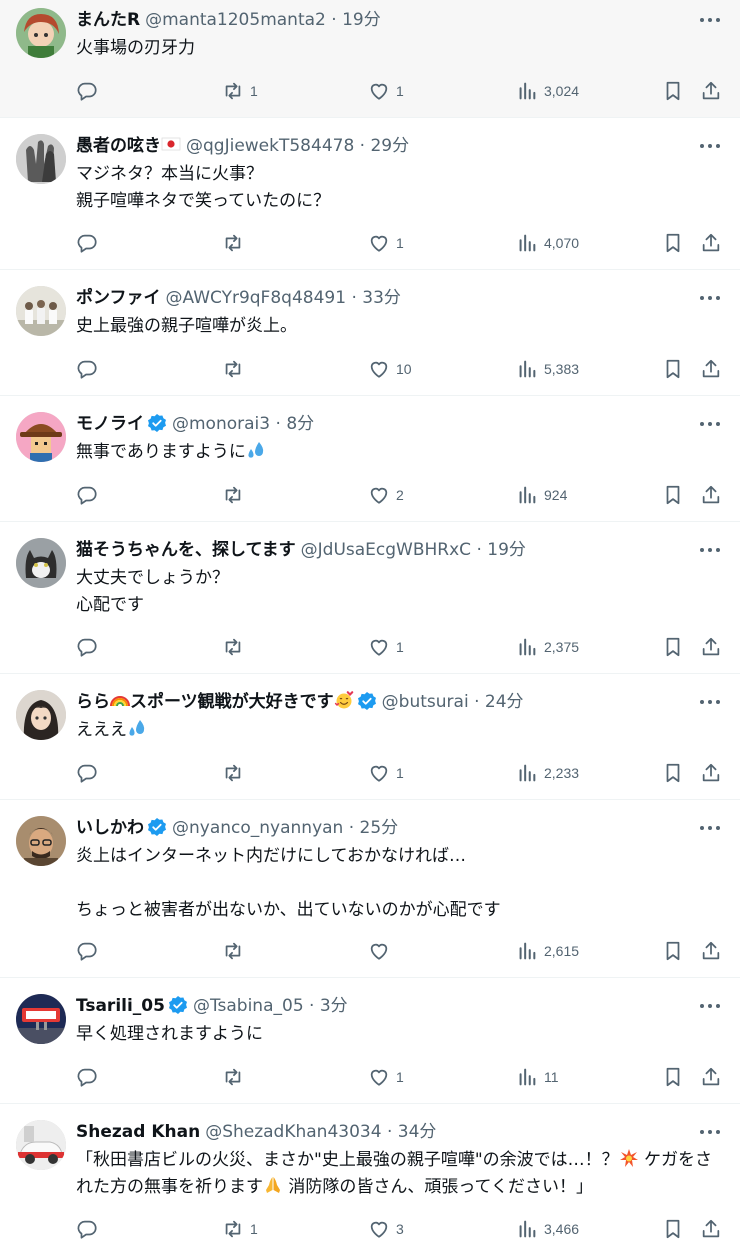 This screenshot has height=1254, width=740. Describe the element at coordinates (248, 1006) in the screenshot. I see `user-handle: @Tsabina_05` at that location.